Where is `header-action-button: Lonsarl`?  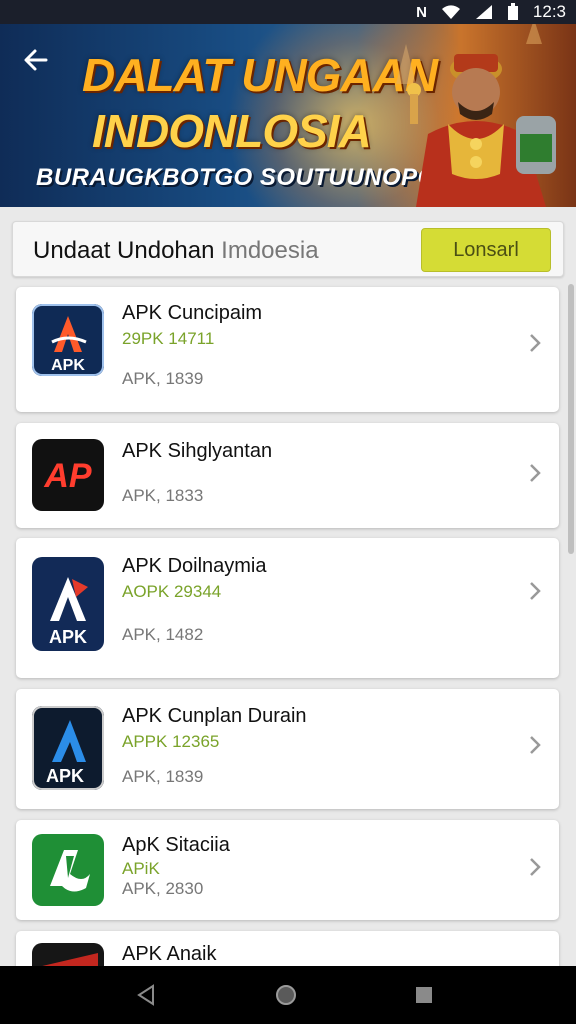 header-action-button: Lonsarl is located at coordinates (486, 250).